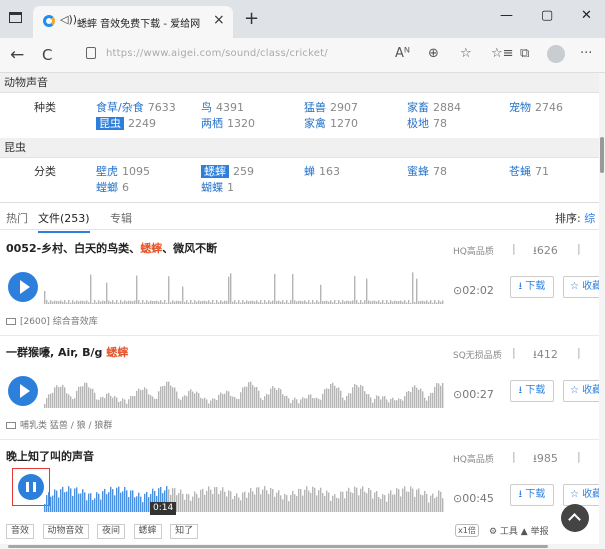 This screenshot has width=605, height=549. Describe the element at coordinates (47, 55) in the screenshot. I see `refresh-icon: C` at that location.